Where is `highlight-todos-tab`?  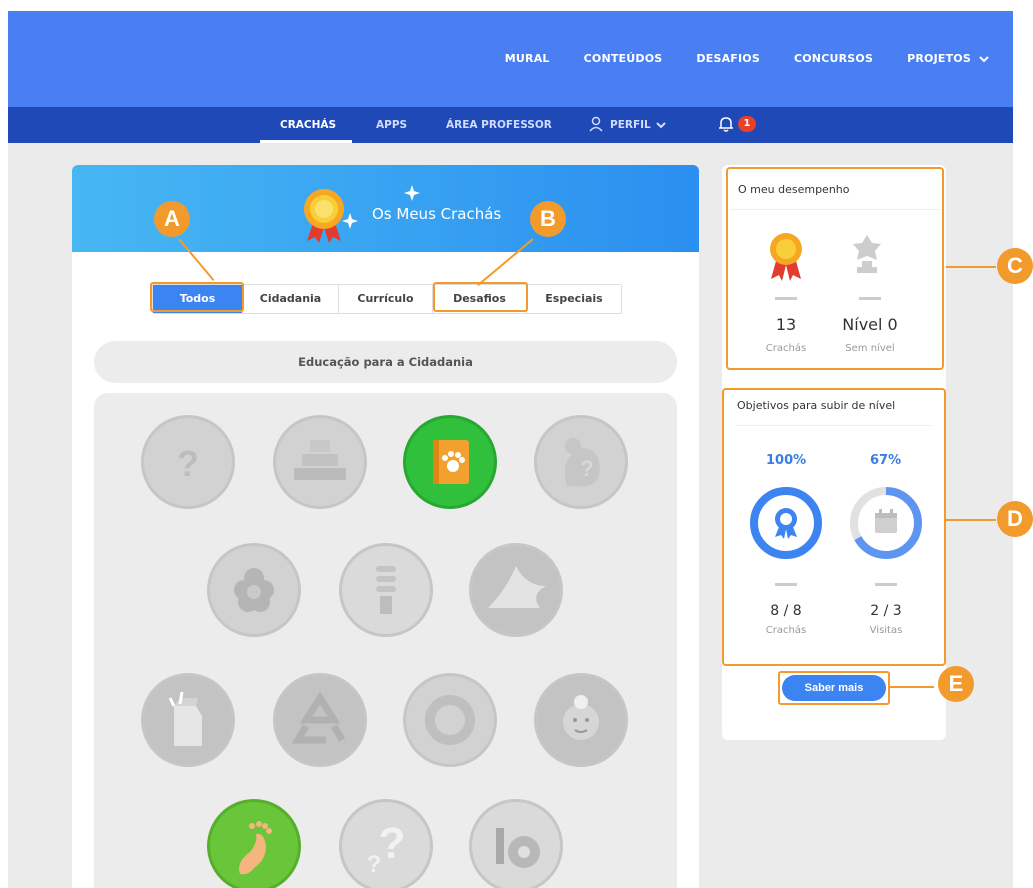 highlight-todos-tab is located at coordinates (197, 297).